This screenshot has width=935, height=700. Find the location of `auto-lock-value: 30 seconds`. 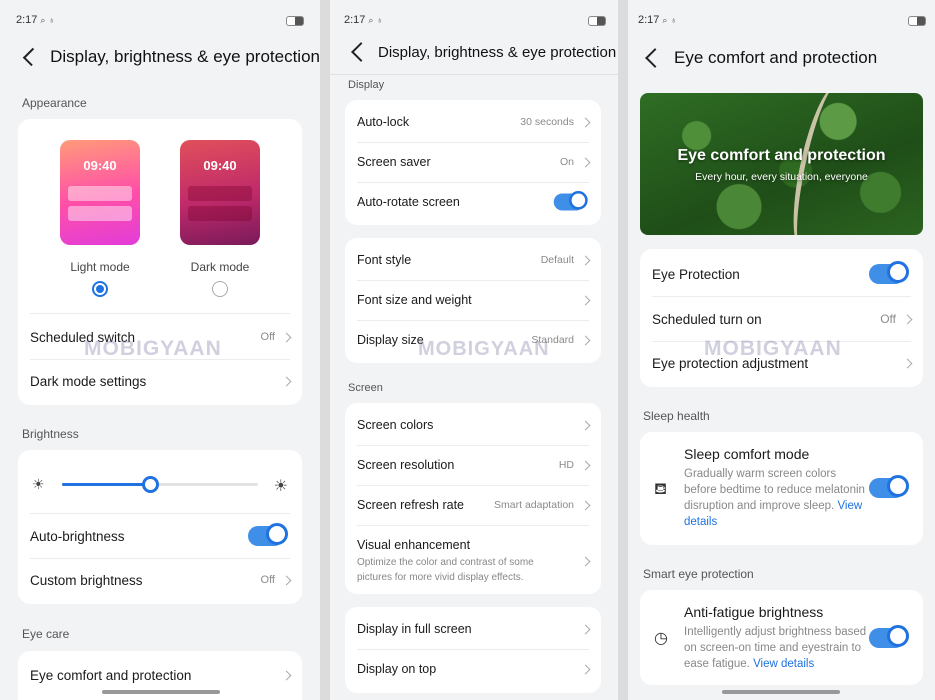

auto-lock-value: 30 seconds is located at coordinates (547, 122).